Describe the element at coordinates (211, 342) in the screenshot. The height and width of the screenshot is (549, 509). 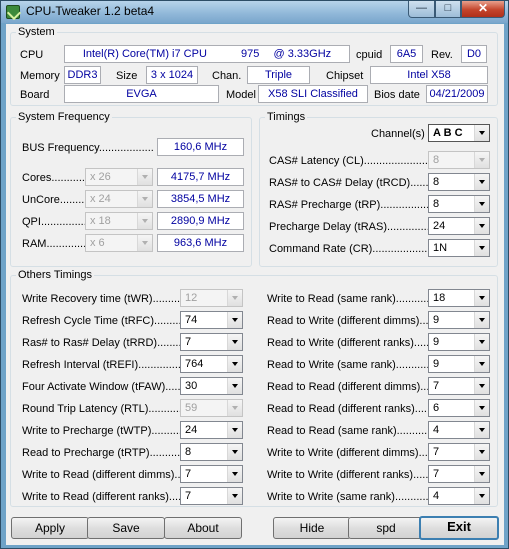
I see `trrd-select: 7` at that location.